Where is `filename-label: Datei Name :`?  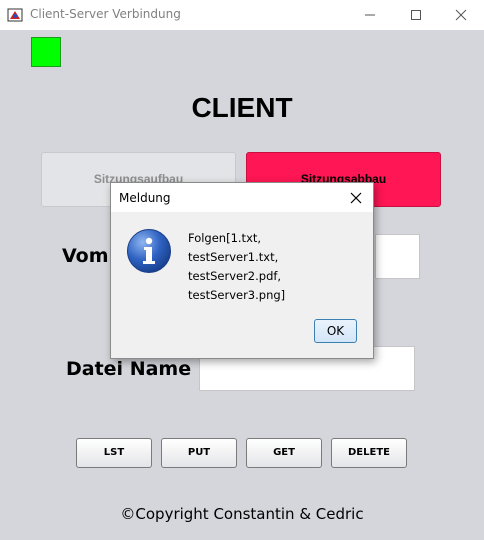 filename-label: Datei Name : is located at coordinates (136, 369).